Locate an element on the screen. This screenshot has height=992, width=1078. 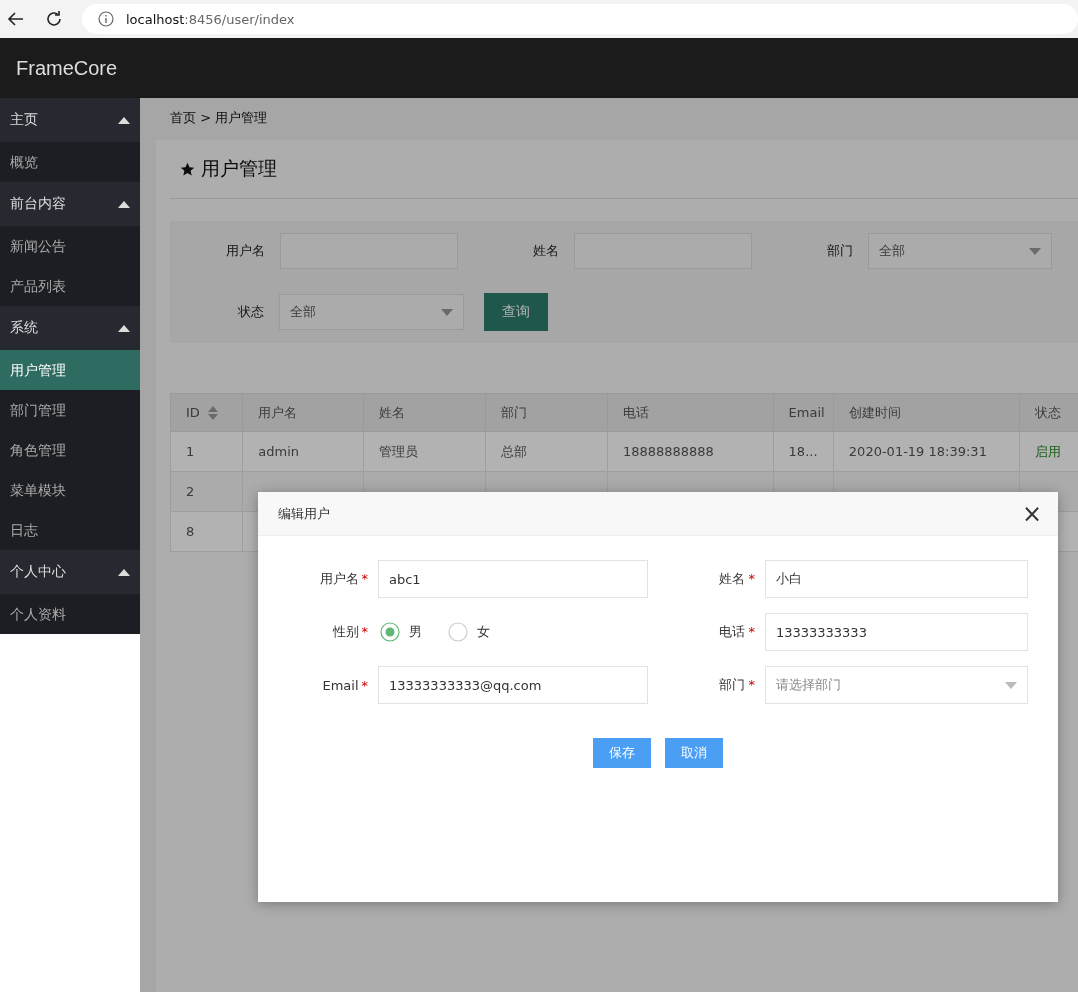
breadcrumb: 首页 > 用户管理 is located at coordinates (219, 118).